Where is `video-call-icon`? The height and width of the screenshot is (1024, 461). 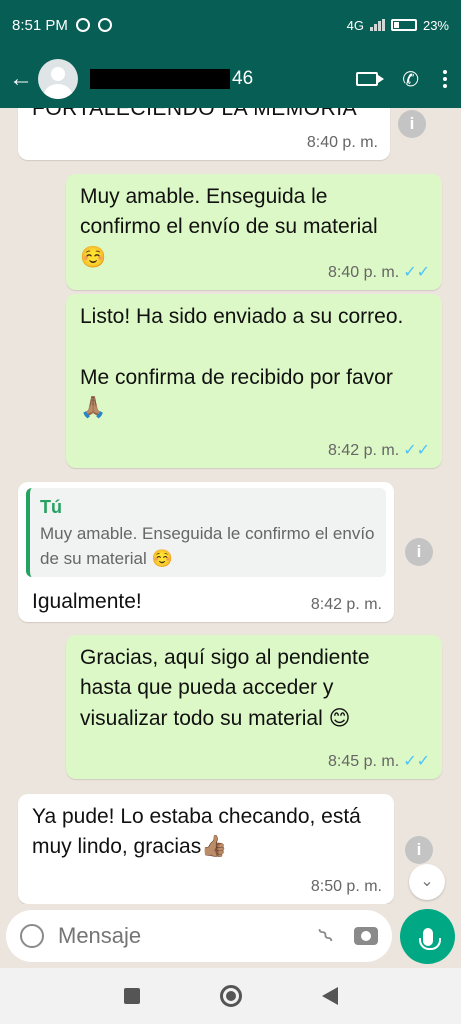 video-call-icon is located at coordinates (370, 79).